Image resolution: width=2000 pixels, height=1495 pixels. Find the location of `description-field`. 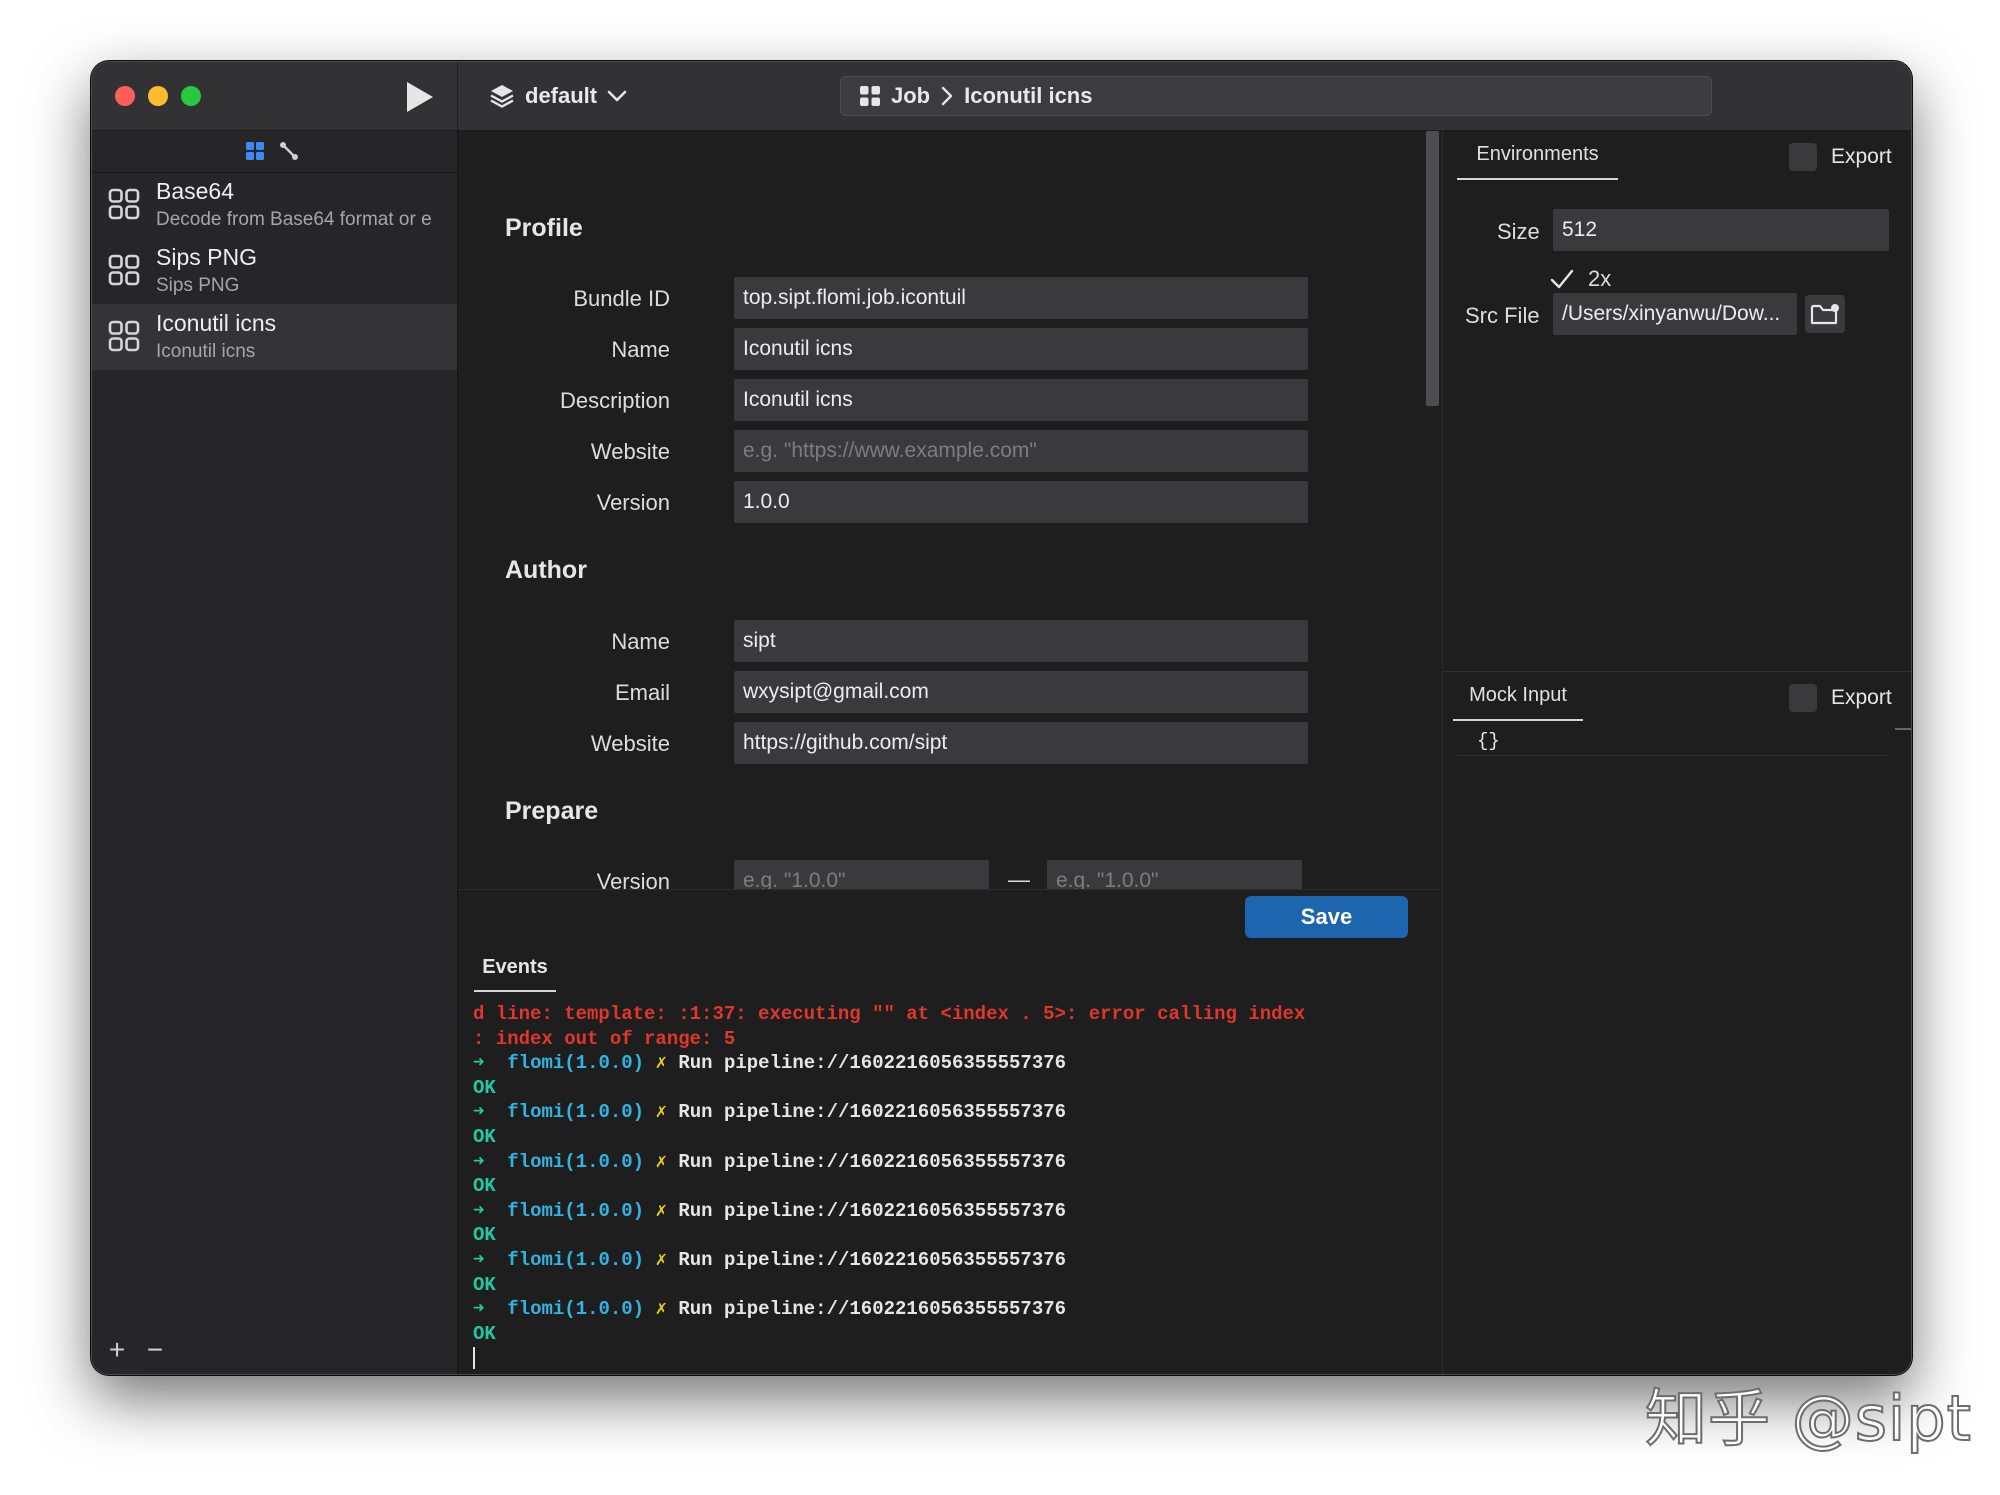

description-field is located at coordinates (1021, 400).